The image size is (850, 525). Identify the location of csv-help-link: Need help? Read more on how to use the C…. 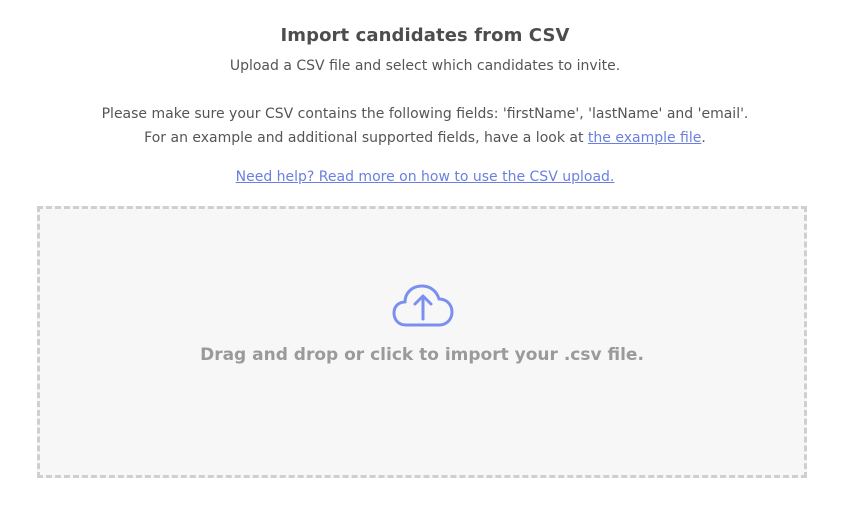
(425, 177).